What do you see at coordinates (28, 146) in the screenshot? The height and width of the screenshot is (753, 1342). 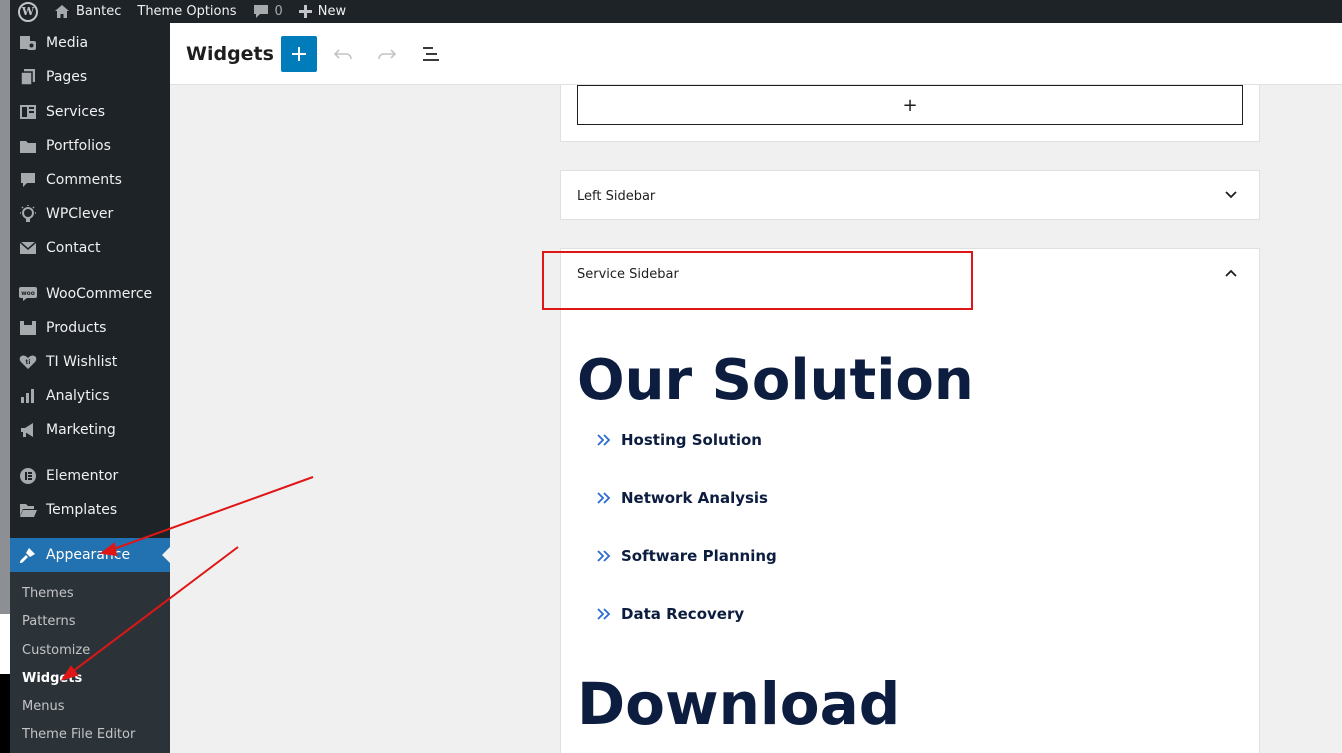 I see `folder-icon` at bounding box center [28, 146].